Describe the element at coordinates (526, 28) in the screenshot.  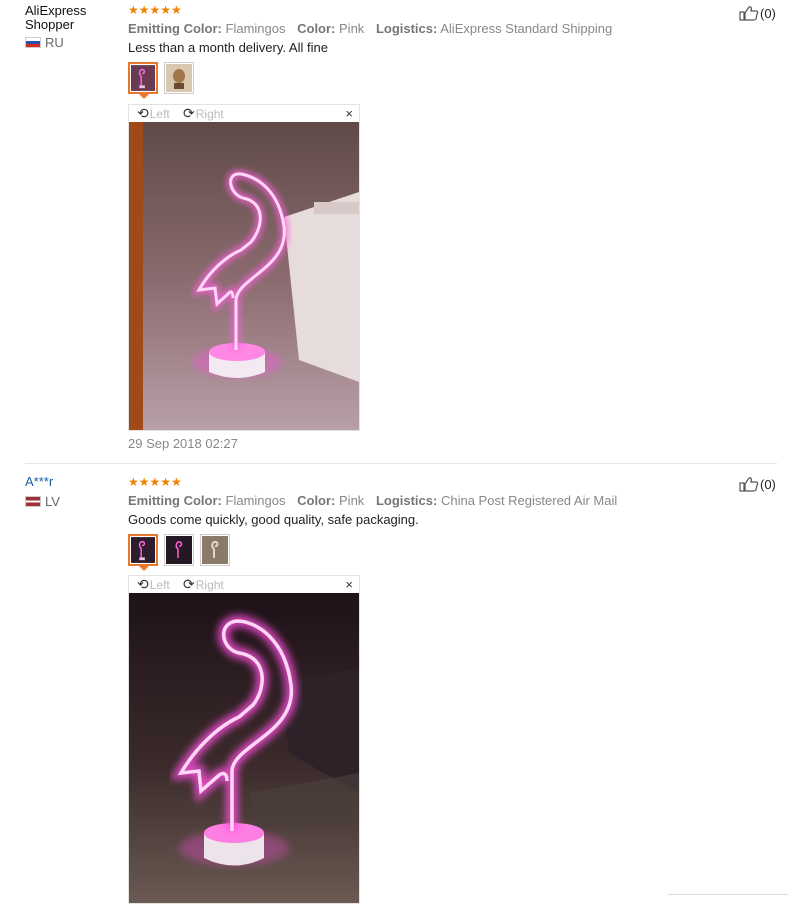
I see `attr-value: AliExpress Standard Shipping` at that location.